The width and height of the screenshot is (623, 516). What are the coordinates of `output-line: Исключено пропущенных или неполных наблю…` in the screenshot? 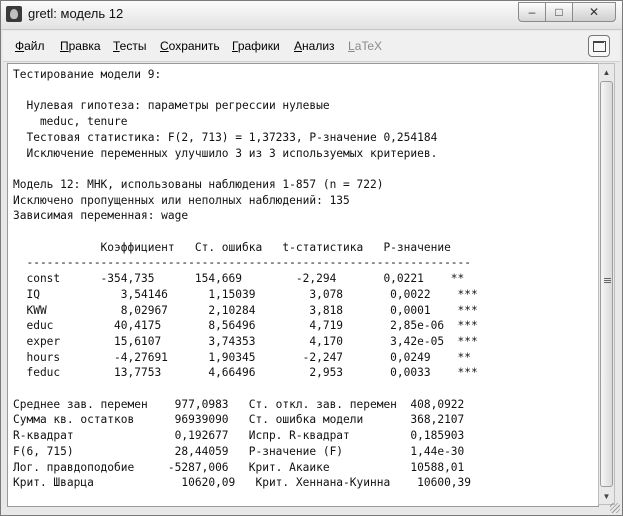 It's located at (181, 200).